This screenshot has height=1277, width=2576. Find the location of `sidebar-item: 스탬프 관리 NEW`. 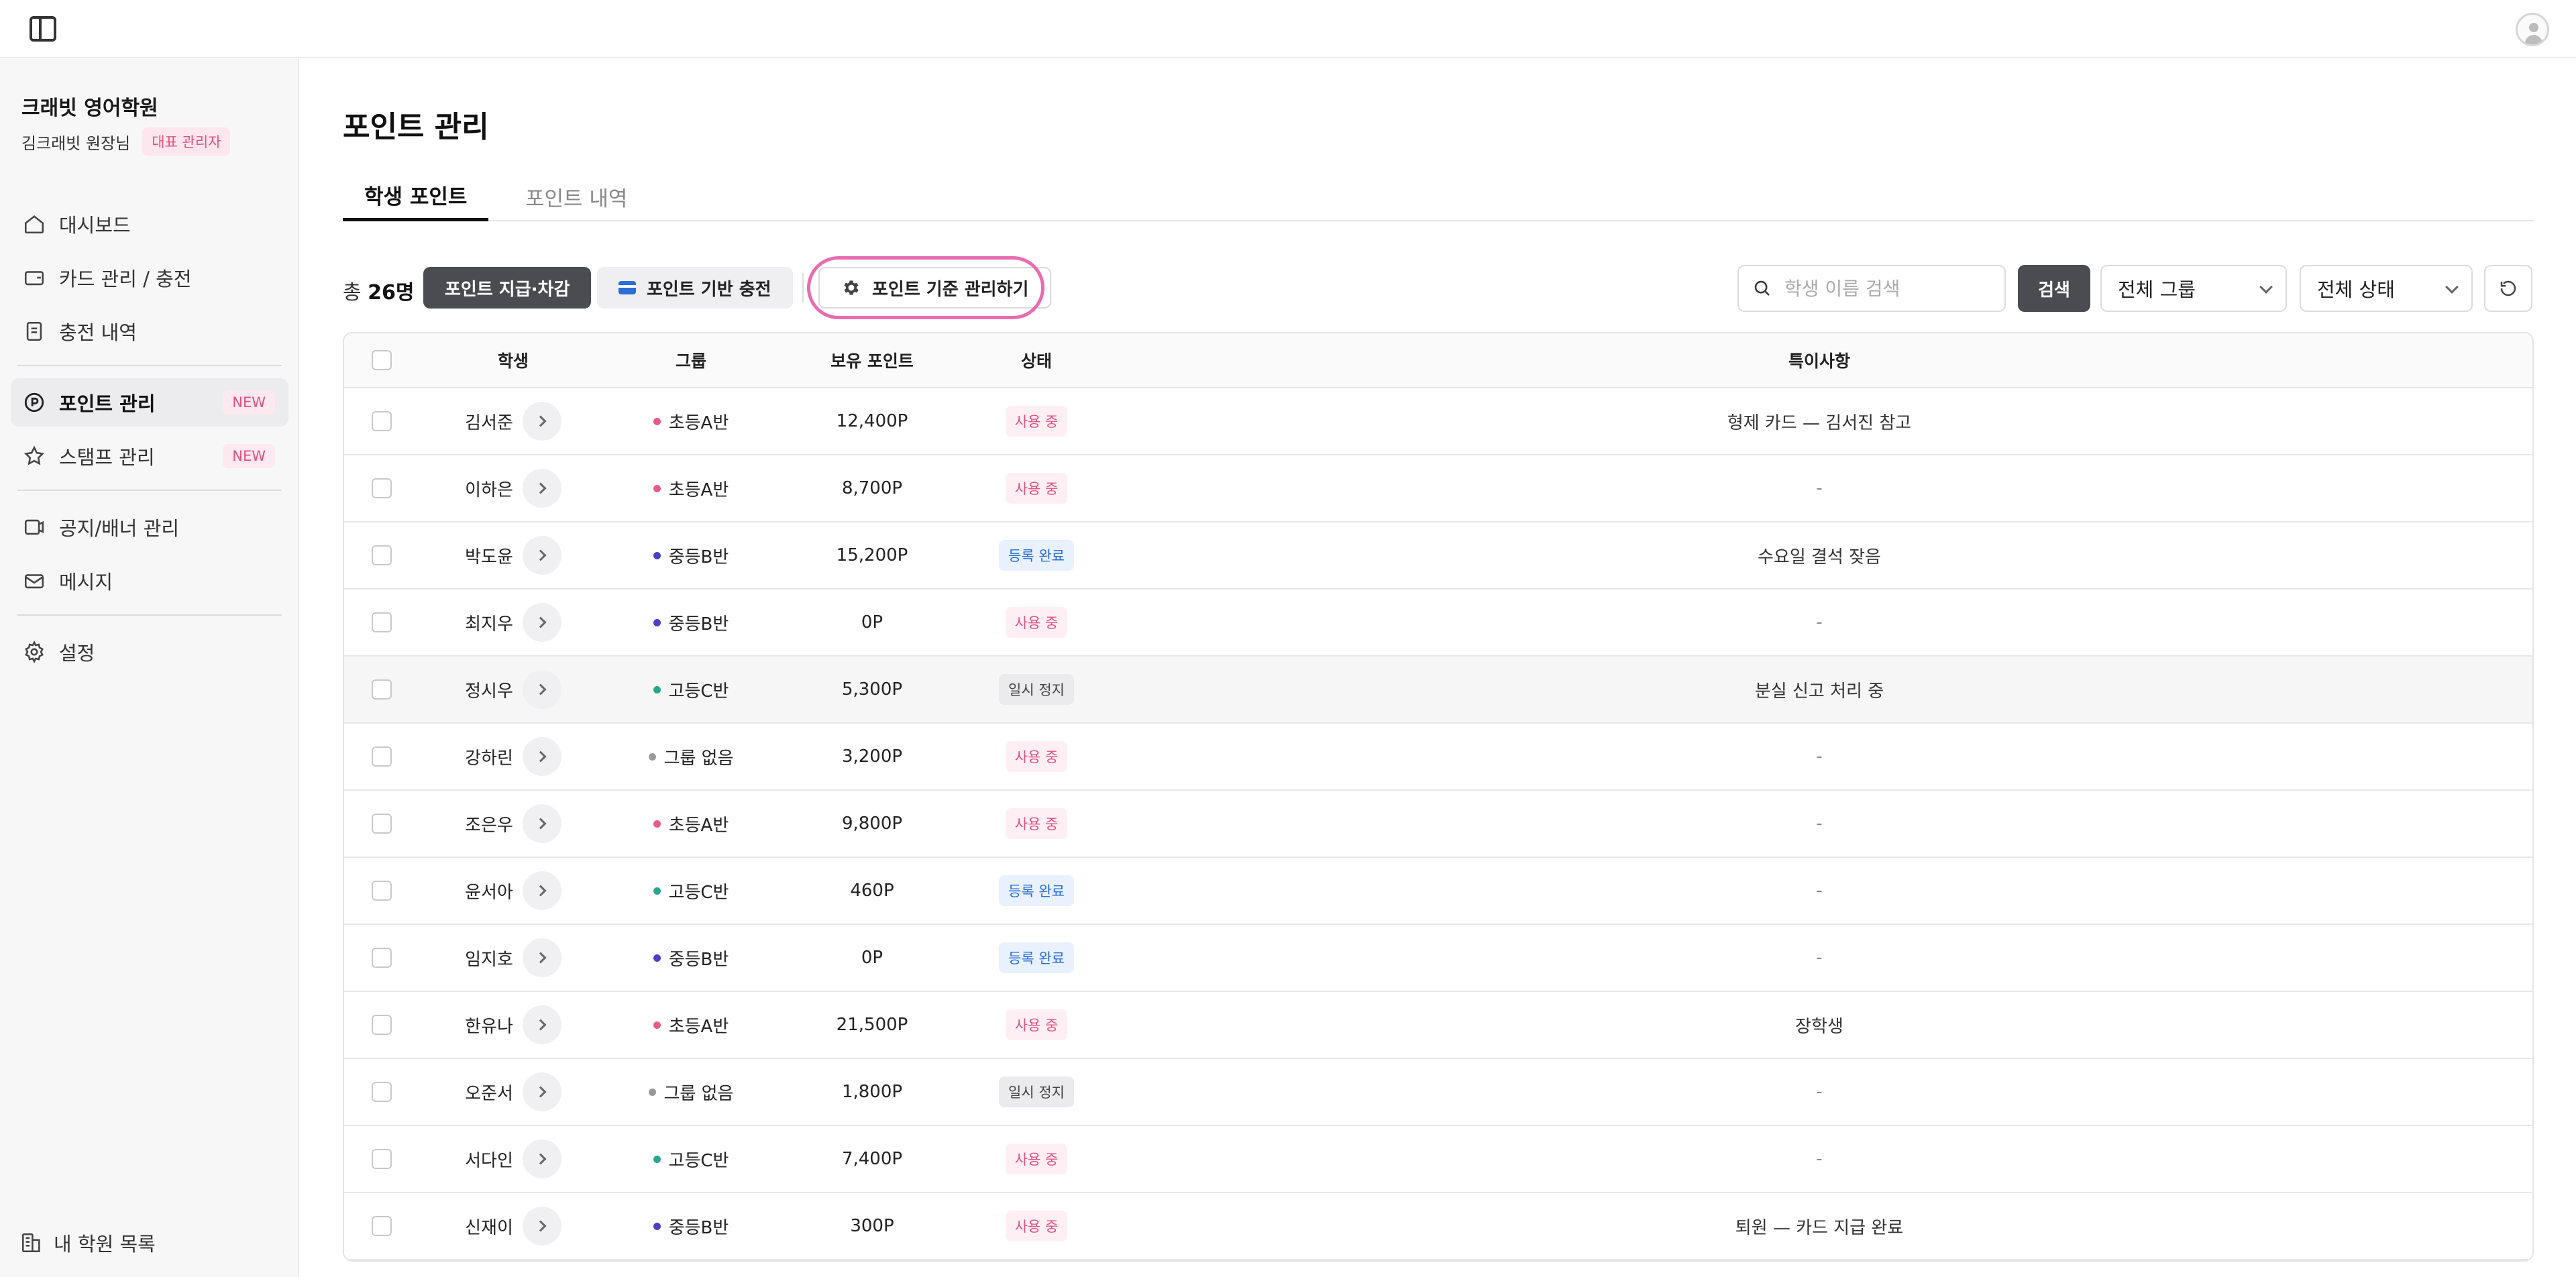

sidebar-item: 스탬프 관리 NEW is located at coordinates (149, 456).